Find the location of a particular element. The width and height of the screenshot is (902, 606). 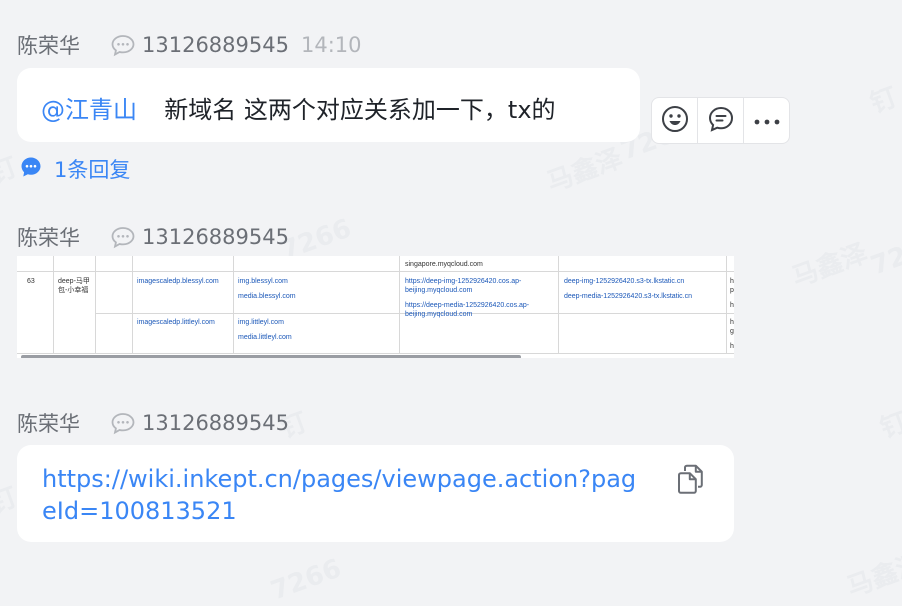

more-icon is located at coordinates (767, 120).